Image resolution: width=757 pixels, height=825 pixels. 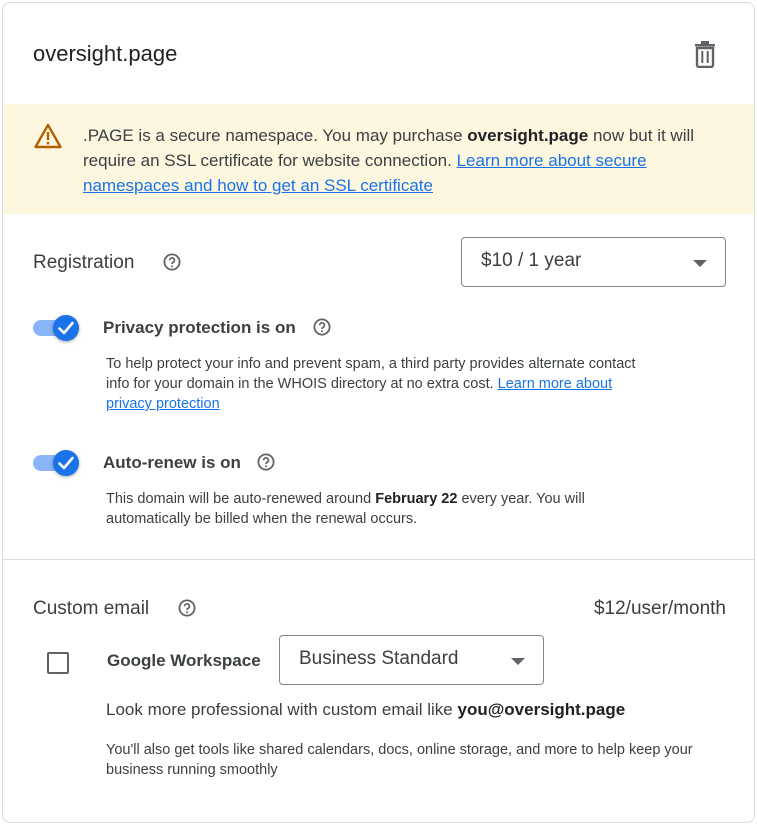 What do you see at coordinates (91, 608) in the screenshot?
I see `custom-email-title: Custom email` at bounding box center [91, 608].